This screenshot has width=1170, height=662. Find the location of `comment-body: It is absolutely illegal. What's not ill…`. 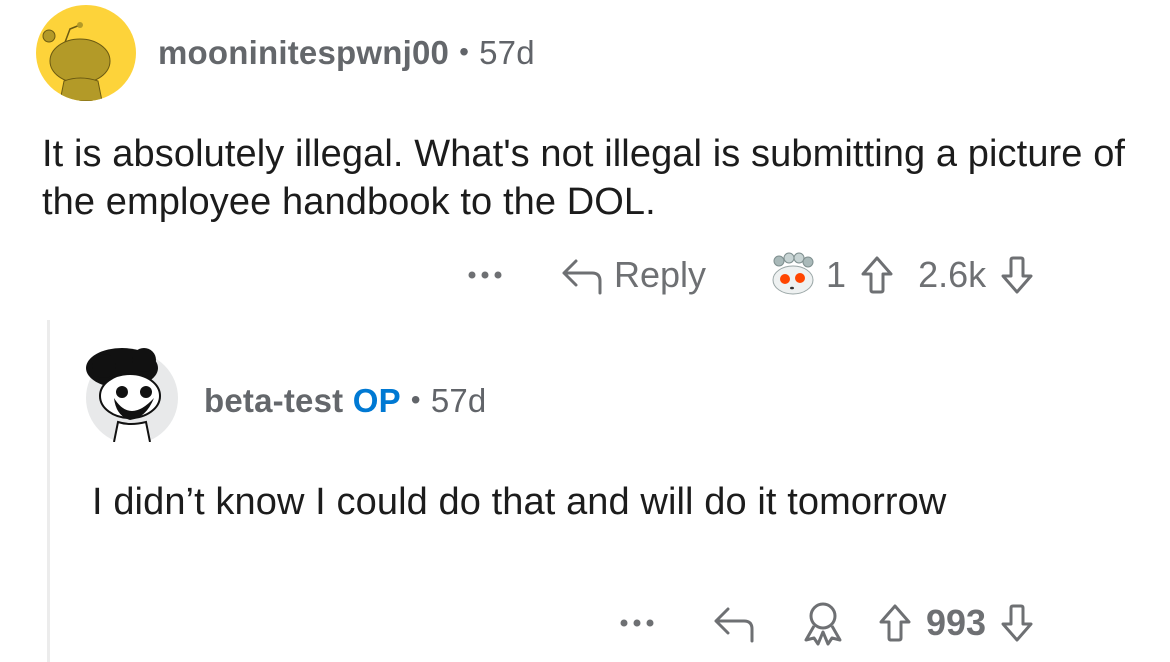

comment-body: It is absolutely illegal. What's not ill… is located at coordinates (584, 178).